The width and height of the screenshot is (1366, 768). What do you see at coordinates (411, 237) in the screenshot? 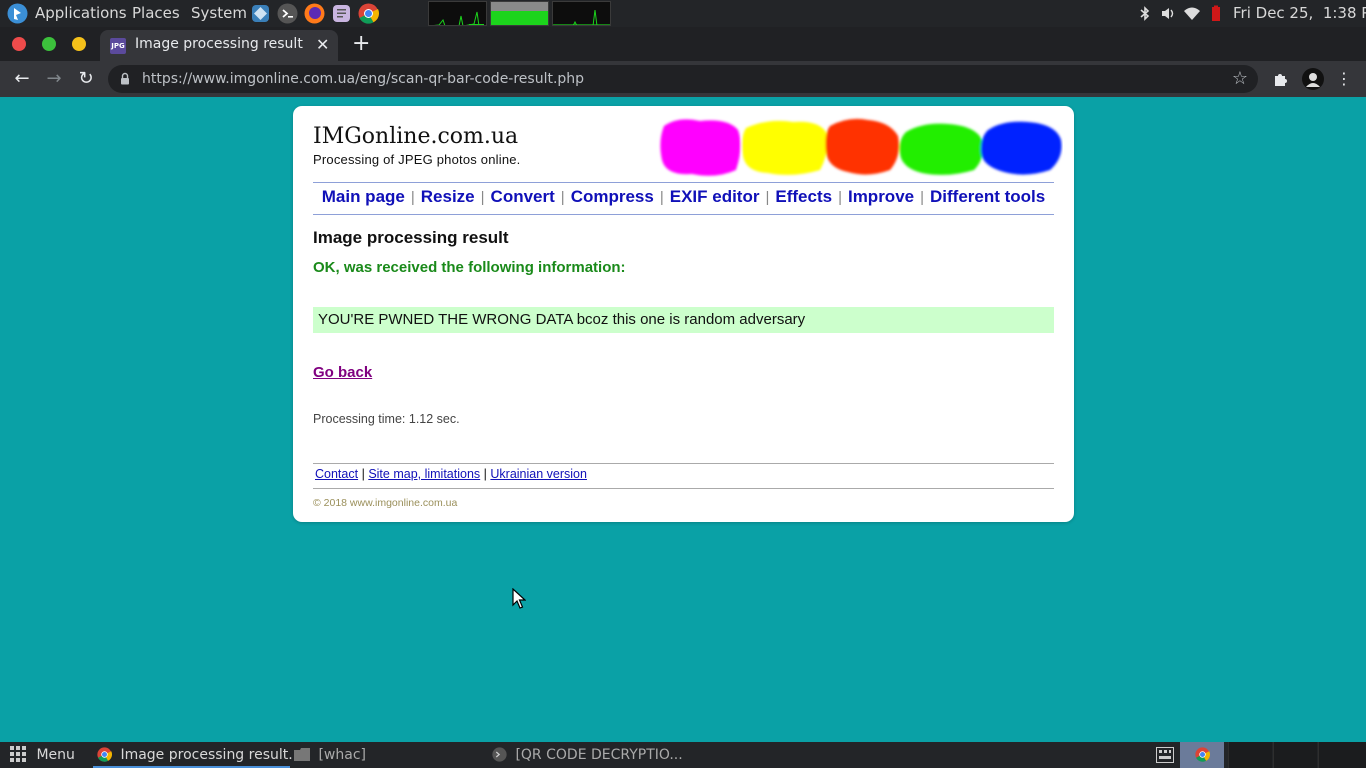
I see `page-title: Image processing result` at bounding box center [411, 237].